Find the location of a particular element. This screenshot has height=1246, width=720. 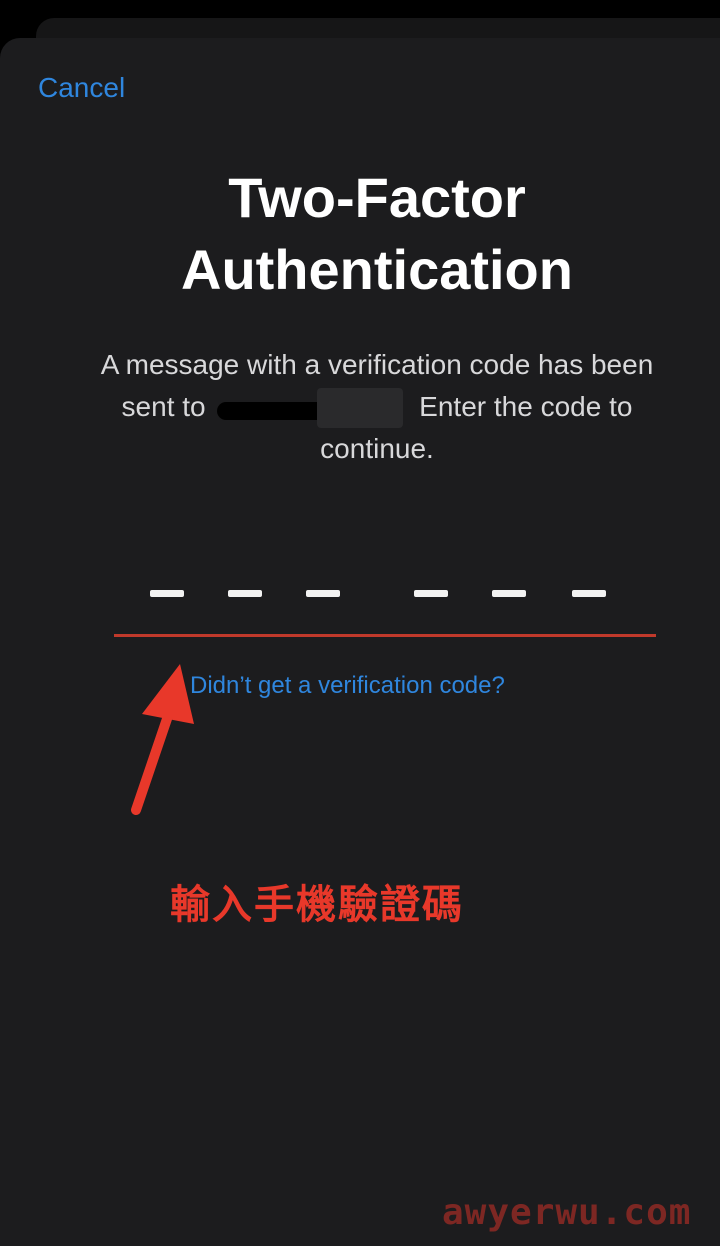

page-title-line-1: Two-Factor is located at coordinates (377, 197).